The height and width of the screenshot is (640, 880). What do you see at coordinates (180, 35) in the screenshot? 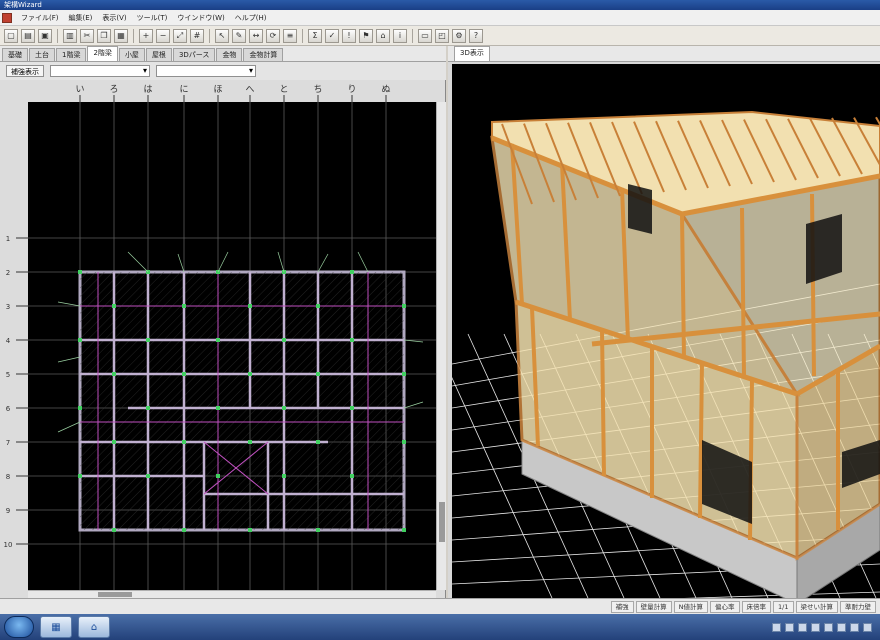
I see `zoom-fit-icon: ⤢` at bounding box center [180, 35].